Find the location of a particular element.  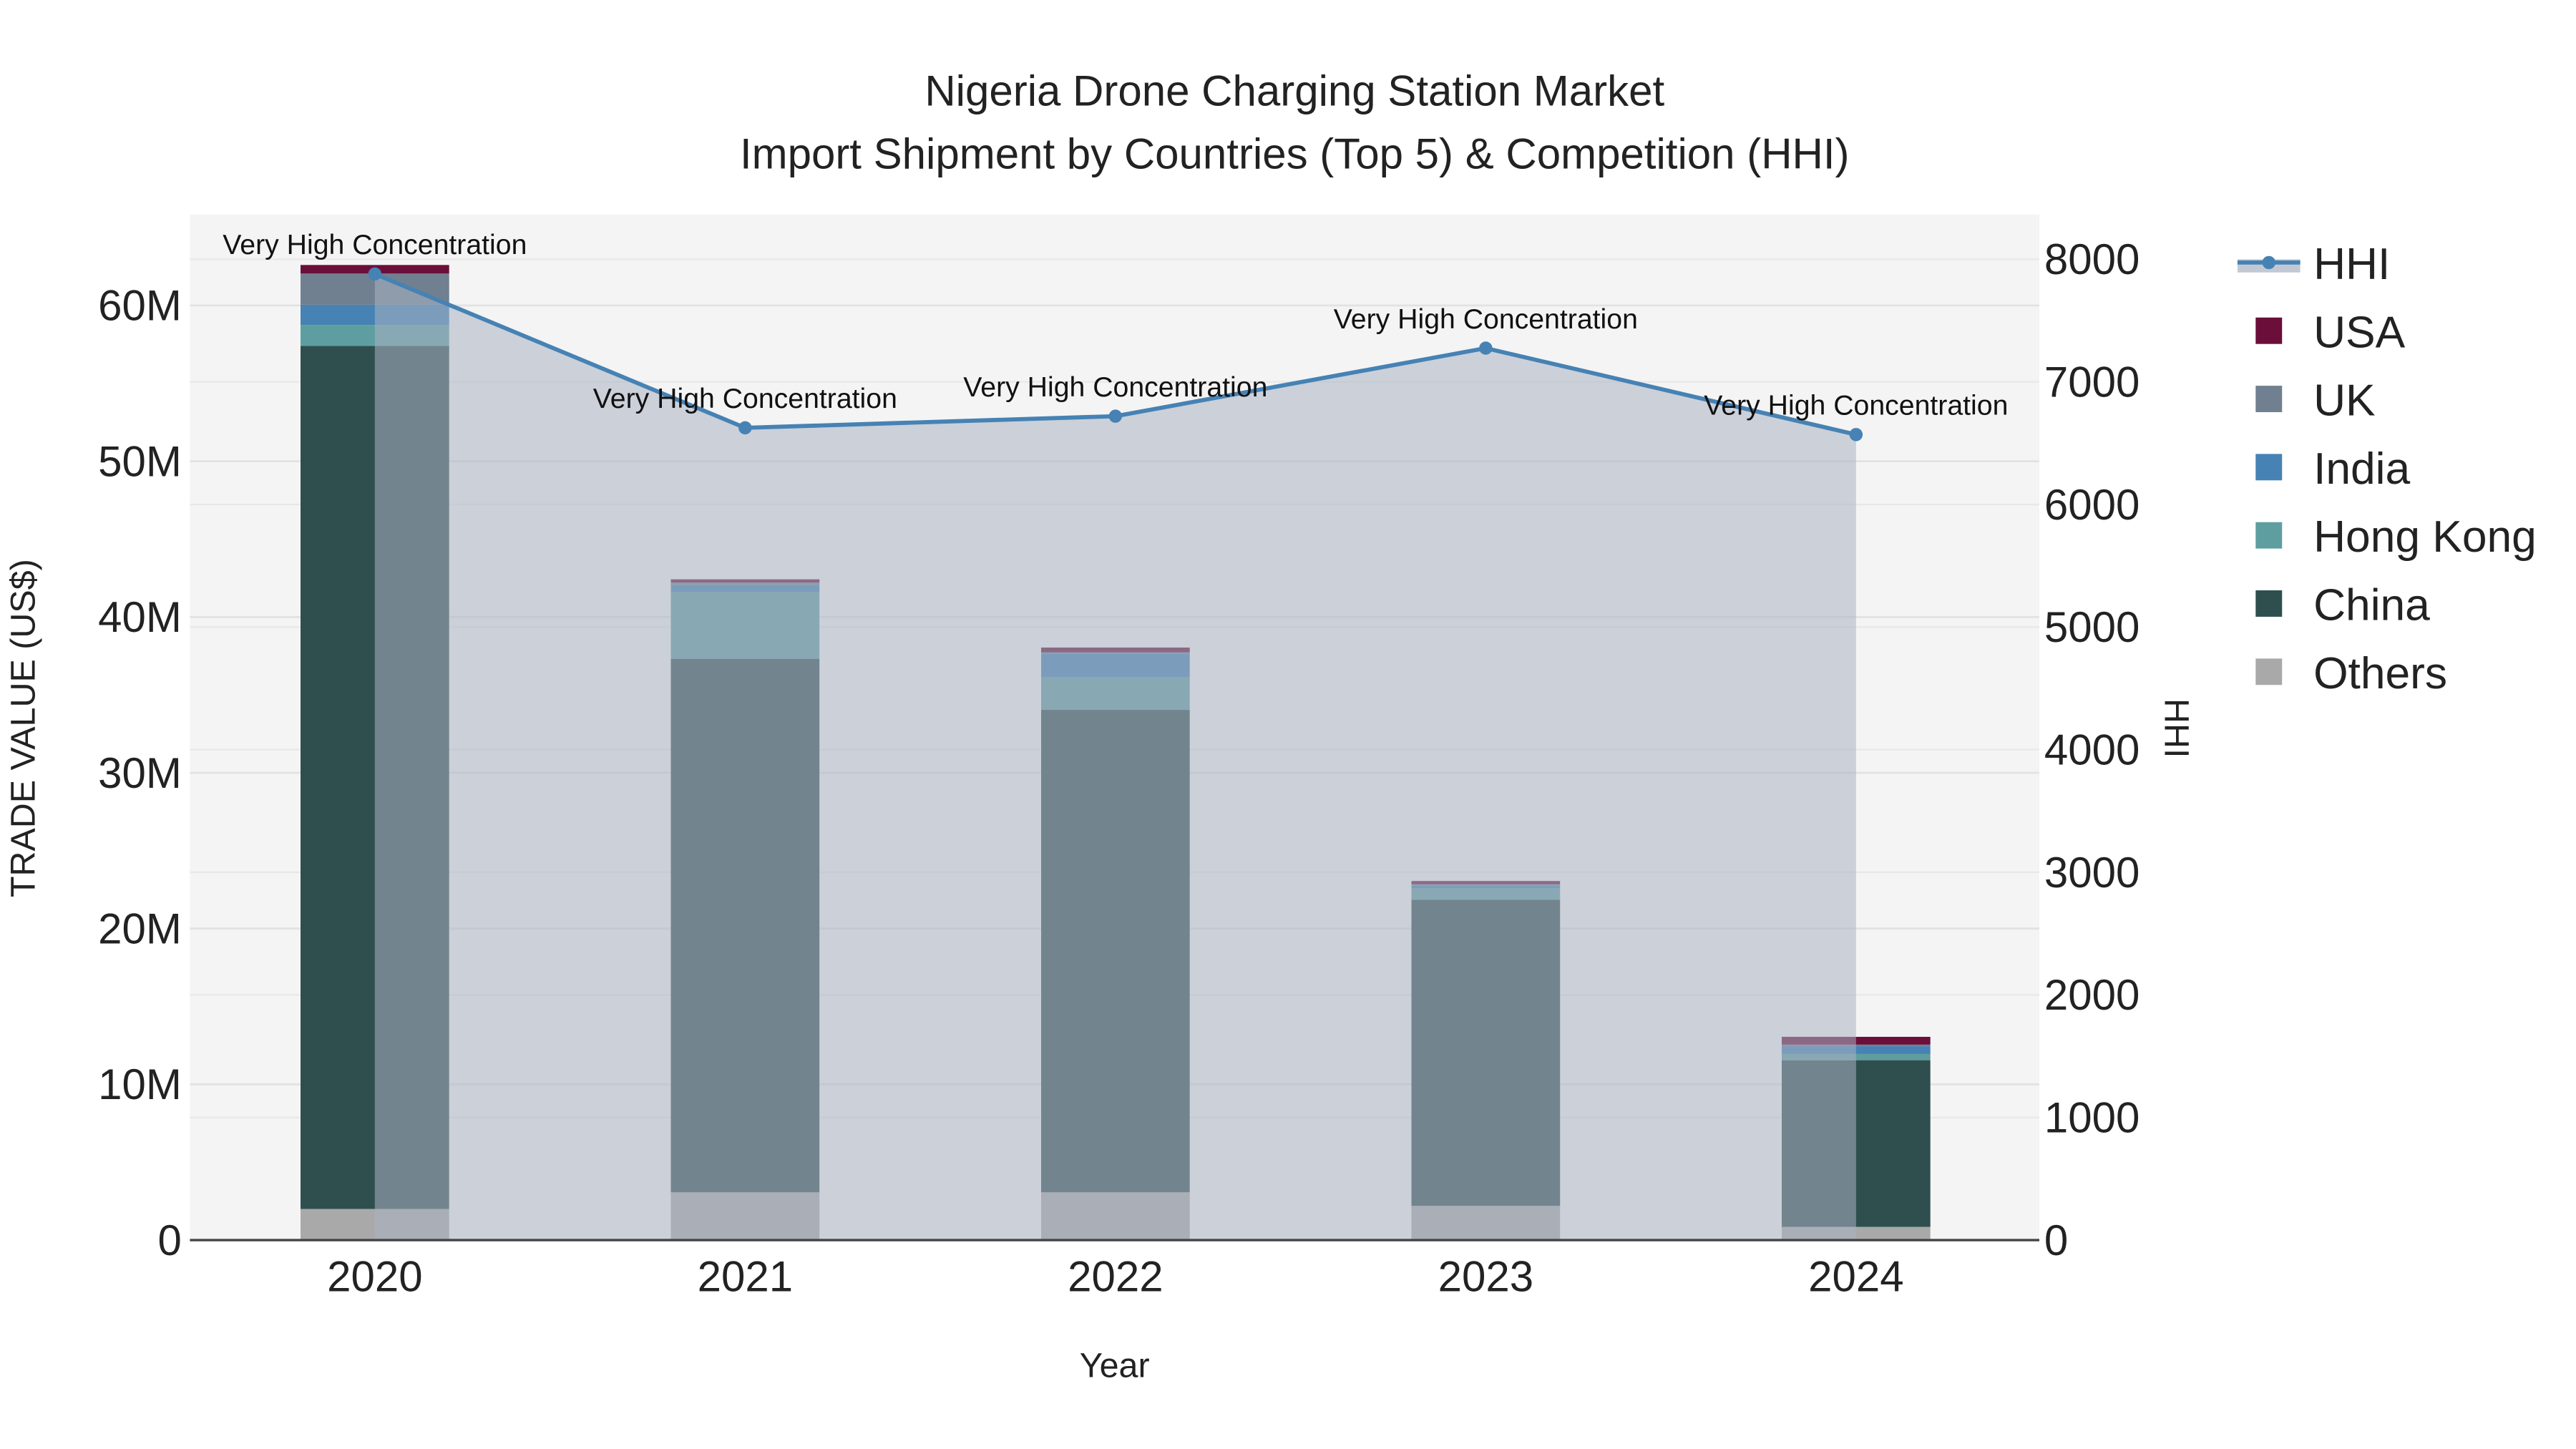

y2-tick-label: 7000 is located at coordinates (2092, 382).